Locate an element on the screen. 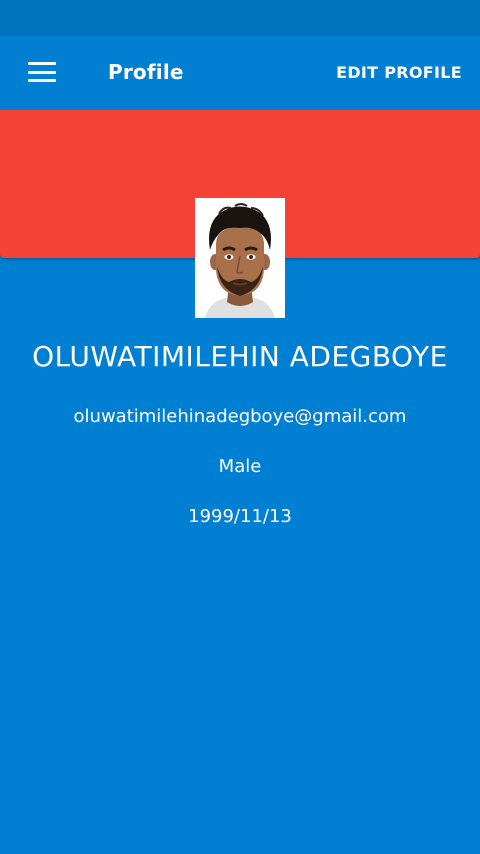  page-title: Profile is located at coordinates (146, 72).